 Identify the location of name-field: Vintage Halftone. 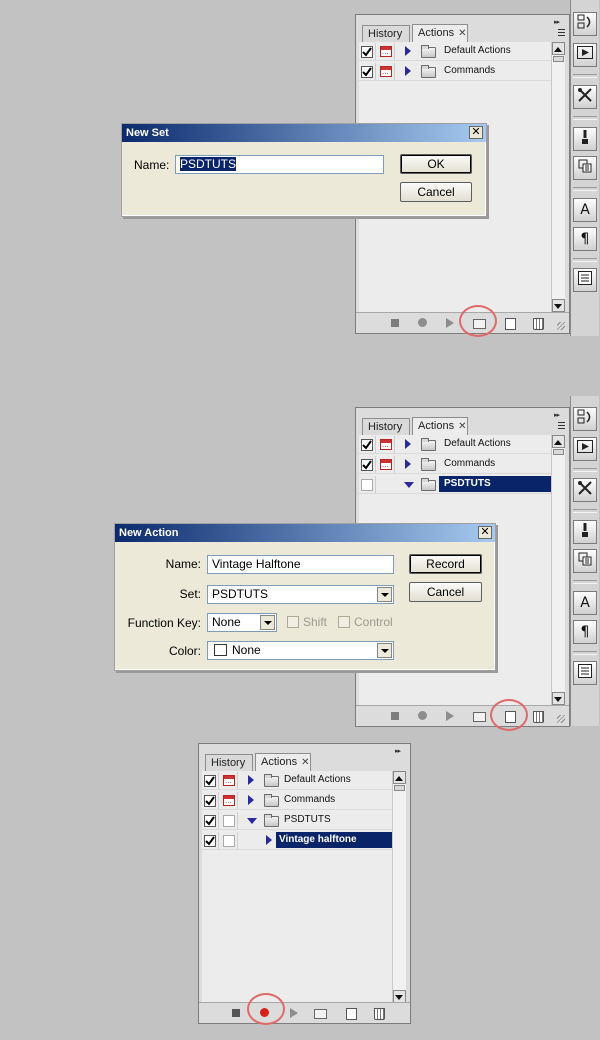
(300, 564).